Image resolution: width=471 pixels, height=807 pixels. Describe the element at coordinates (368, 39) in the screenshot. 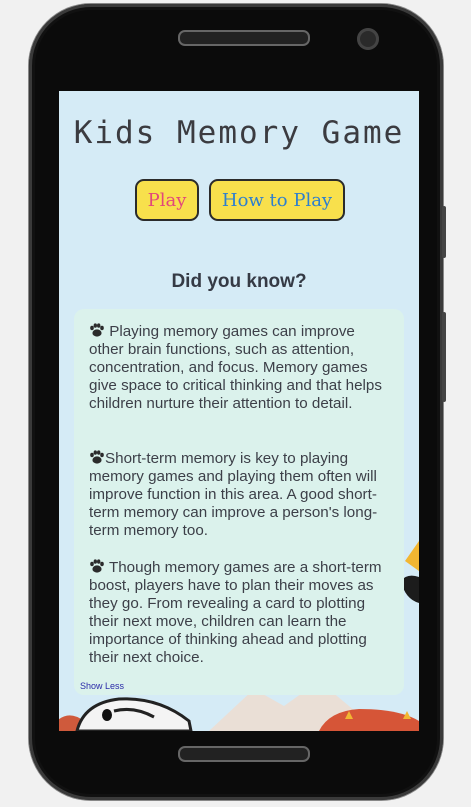

I see `phone-camera` at that location.